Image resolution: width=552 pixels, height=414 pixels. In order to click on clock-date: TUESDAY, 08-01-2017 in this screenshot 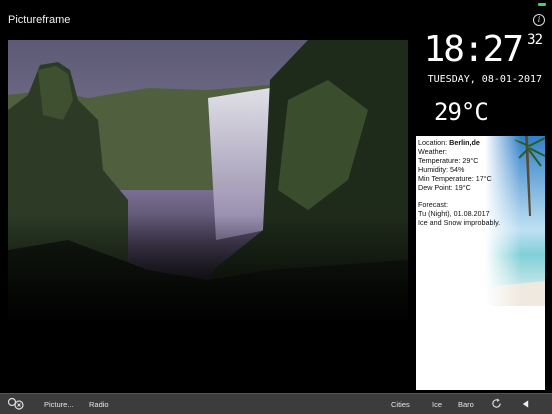, I will do `click(484, 79)`.